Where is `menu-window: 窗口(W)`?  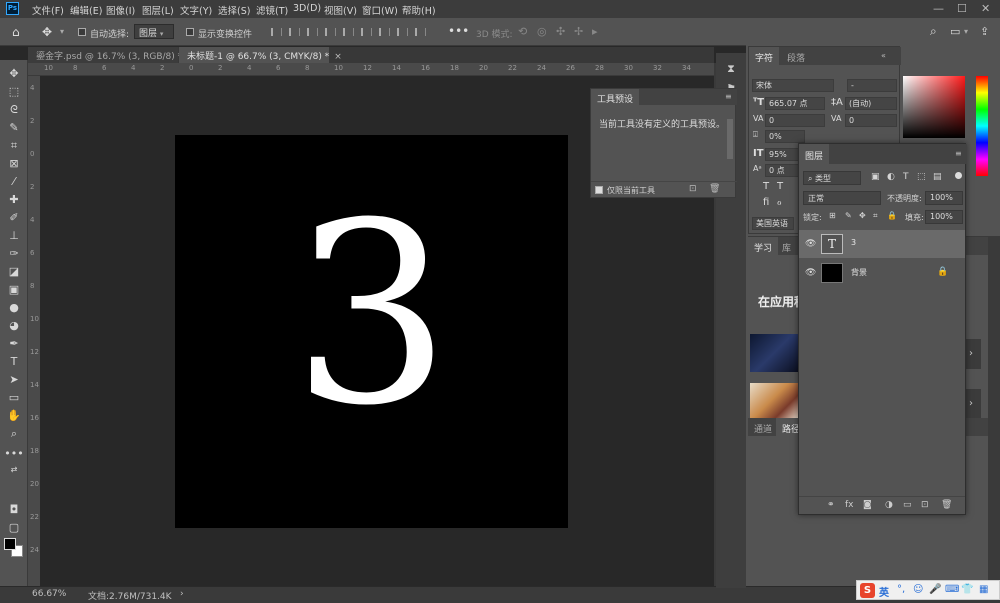 menu-window: 窗口(W) is located at coordinates (380, 10).